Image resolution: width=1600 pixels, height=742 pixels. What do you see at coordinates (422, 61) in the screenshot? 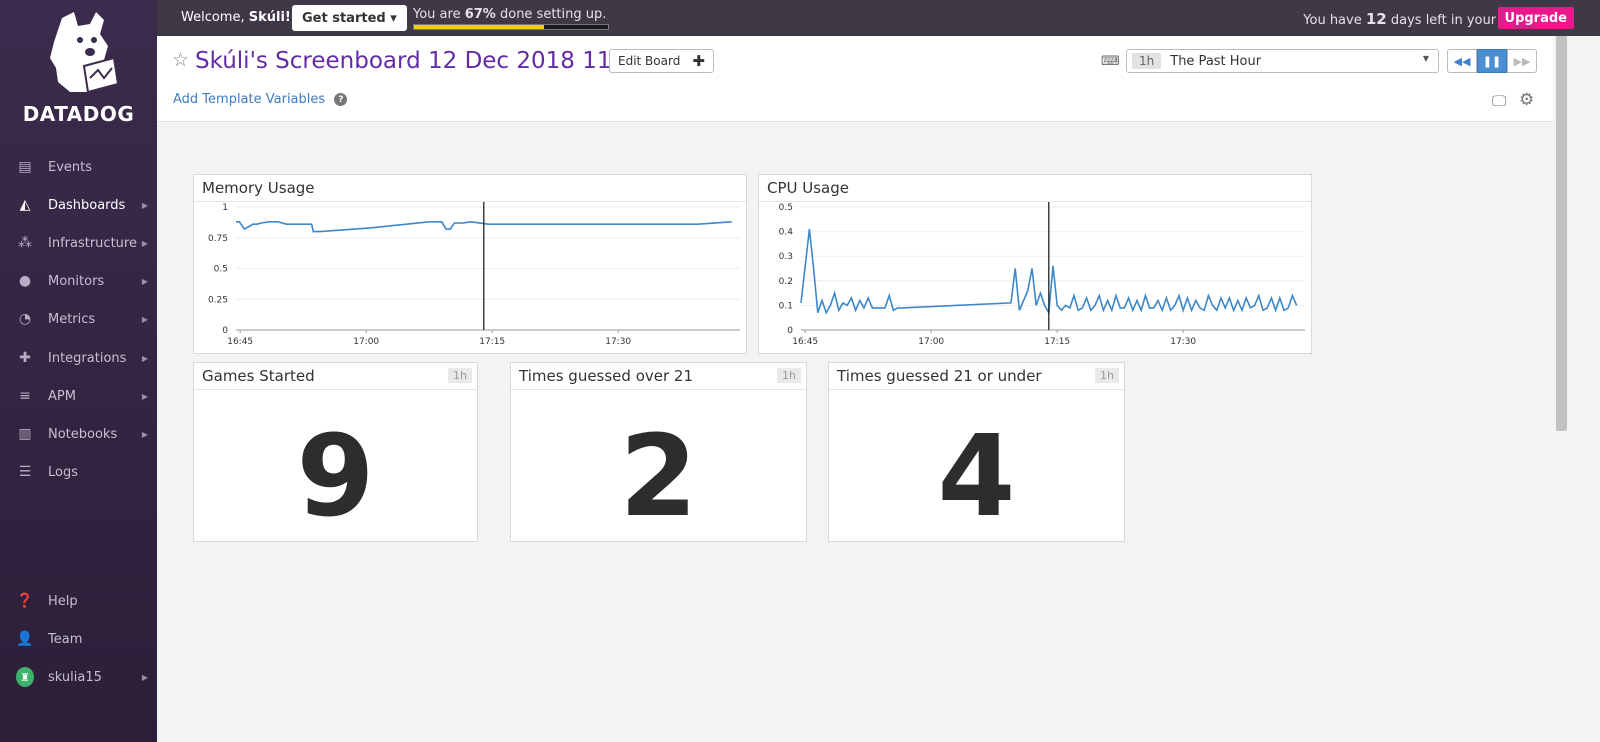
I see `page-title: Skúli's Screenboard 12 Dec 2018 11:22` at bounding box center [422, 61].